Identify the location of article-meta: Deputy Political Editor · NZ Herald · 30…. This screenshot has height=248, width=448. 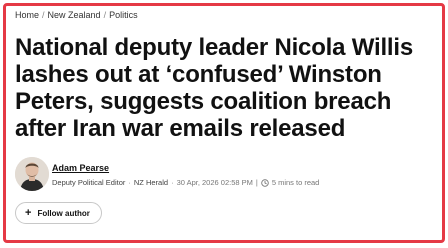
(185, 183).